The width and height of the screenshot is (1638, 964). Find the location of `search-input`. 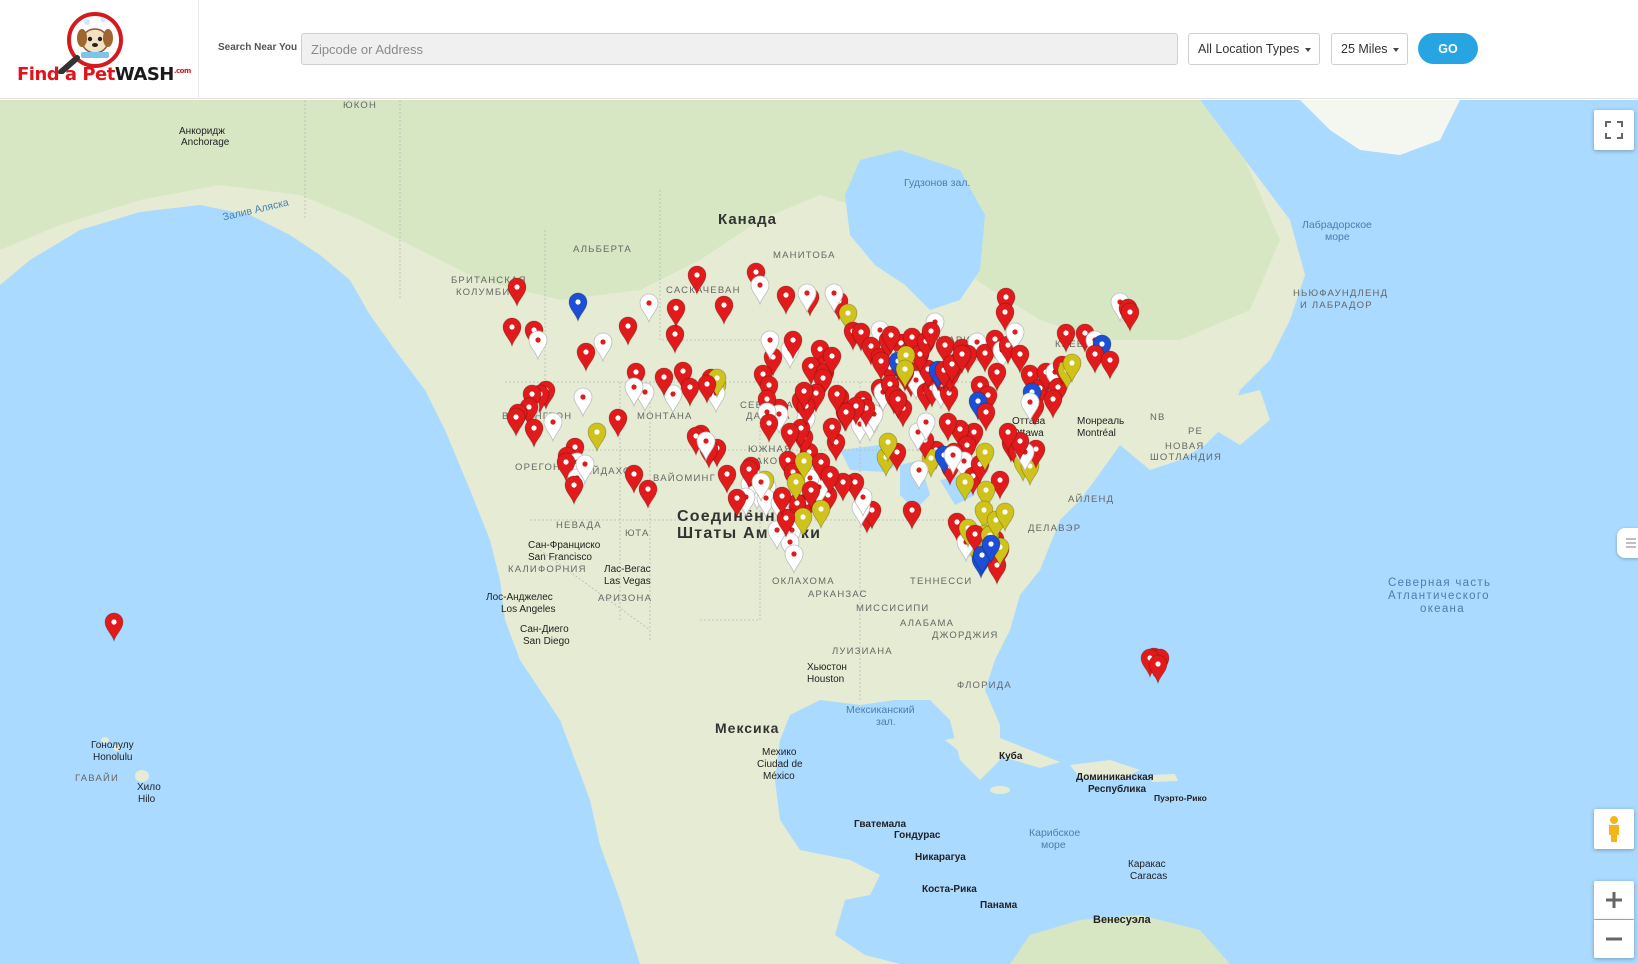

search-input is located at coordinates (739, 49).